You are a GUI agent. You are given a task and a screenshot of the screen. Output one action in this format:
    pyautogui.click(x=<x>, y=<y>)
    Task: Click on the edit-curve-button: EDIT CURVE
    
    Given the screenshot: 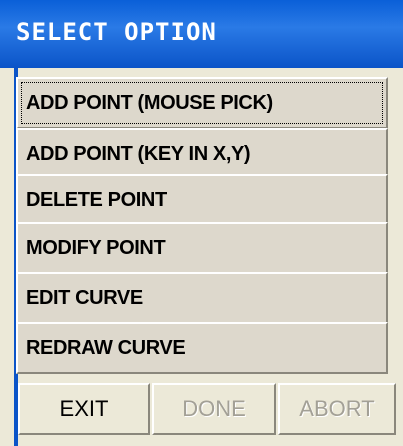 What is the action you would take?
    pyautogui.click(x=202, y=298)
    